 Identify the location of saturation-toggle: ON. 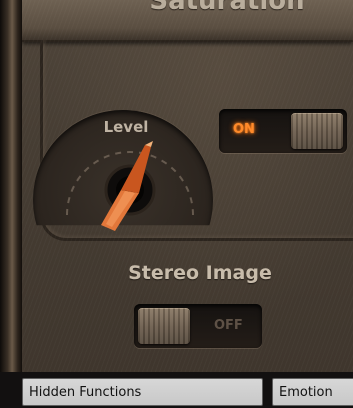
(283, 131).